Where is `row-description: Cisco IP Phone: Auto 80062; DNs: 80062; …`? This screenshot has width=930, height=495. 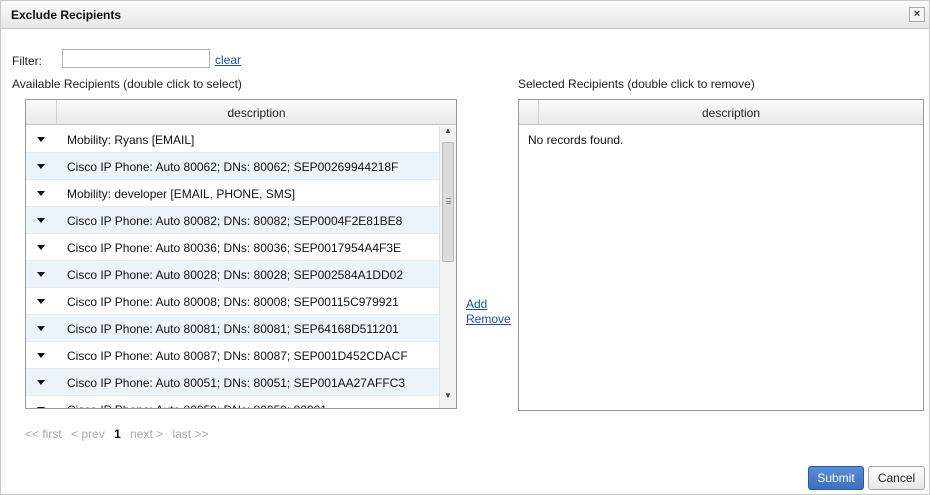 row-description: Cisco IP Phone: Auto 80062; DNs: 80062; … is located at coordinates (233, 167).